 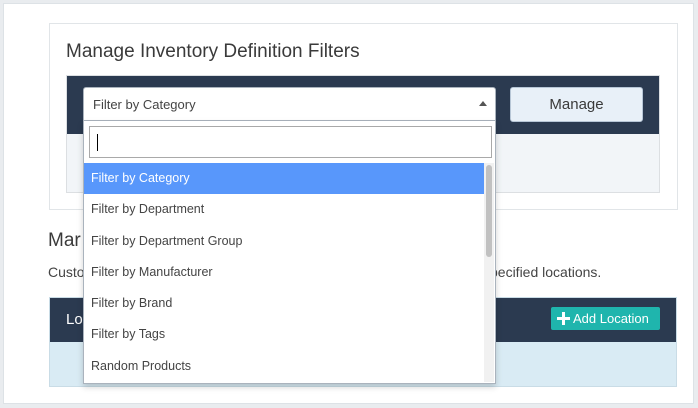 What do you see at coordinates (289, 104) in the screenshot?
I see `filter-select: Filter by Category` at bounding box center [289, 104].